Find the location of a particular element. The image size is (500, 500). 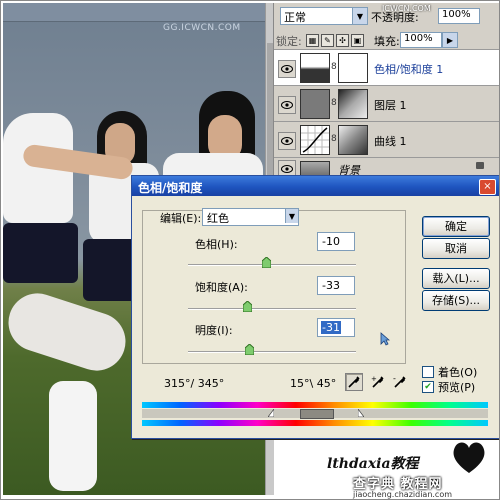

range-right-readout: 15°\ 45° is located at coordinates (313, 383).